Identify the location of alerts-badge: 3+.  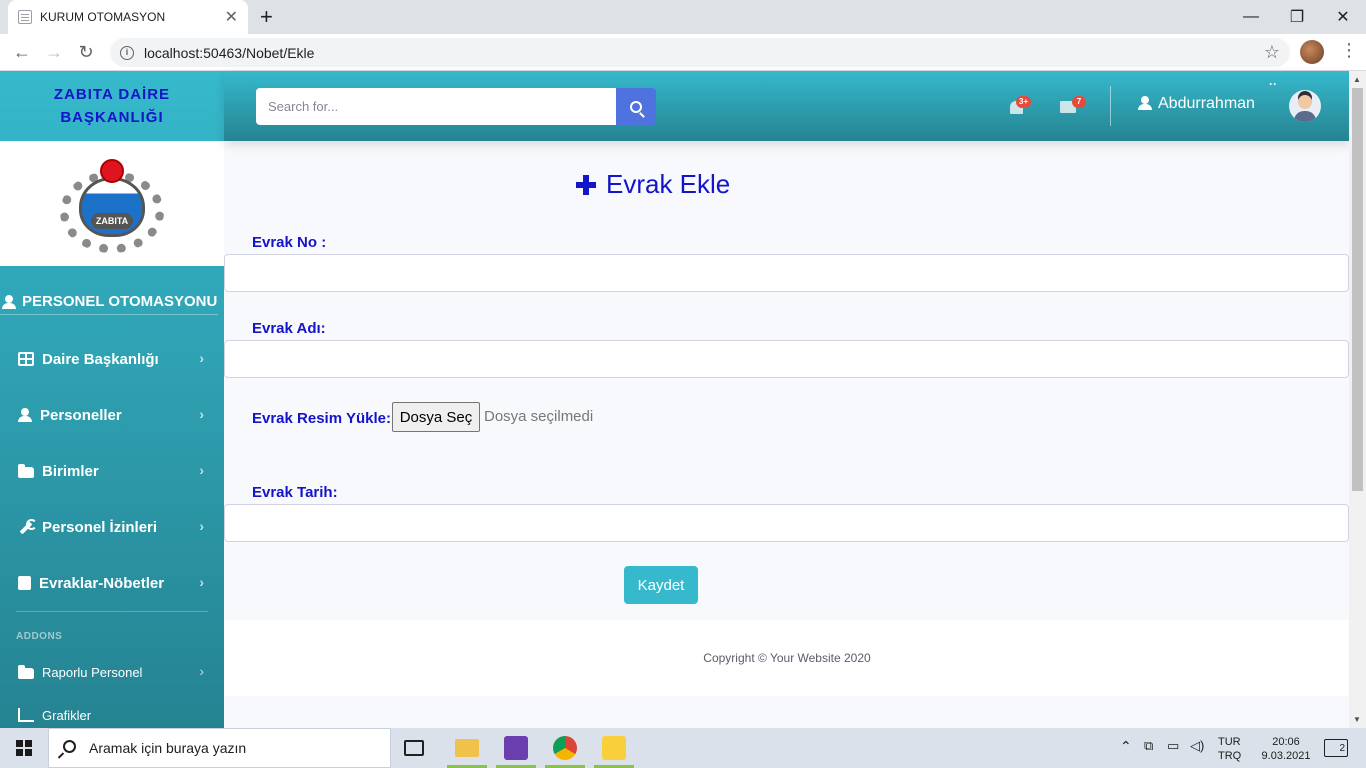
(1024, 102).